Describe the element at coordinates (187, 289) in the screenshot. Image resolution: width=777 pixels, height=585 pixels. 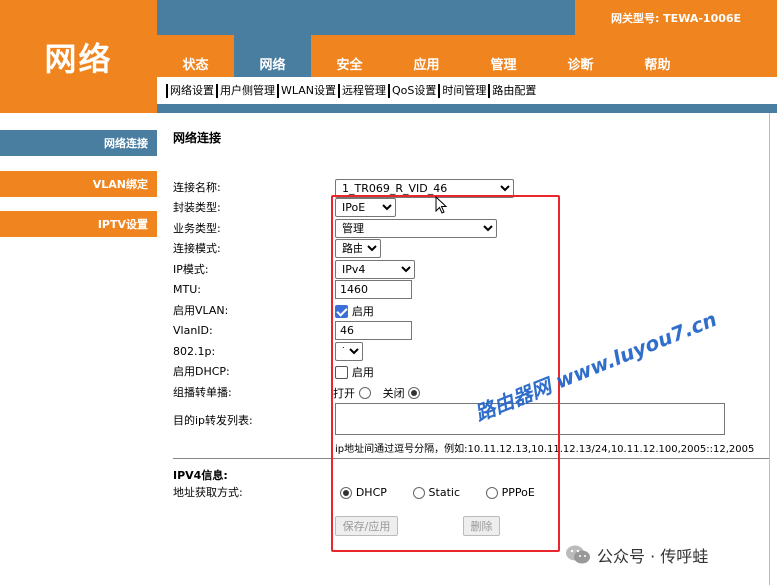
I see `mtu-label: MTU:` at that location.